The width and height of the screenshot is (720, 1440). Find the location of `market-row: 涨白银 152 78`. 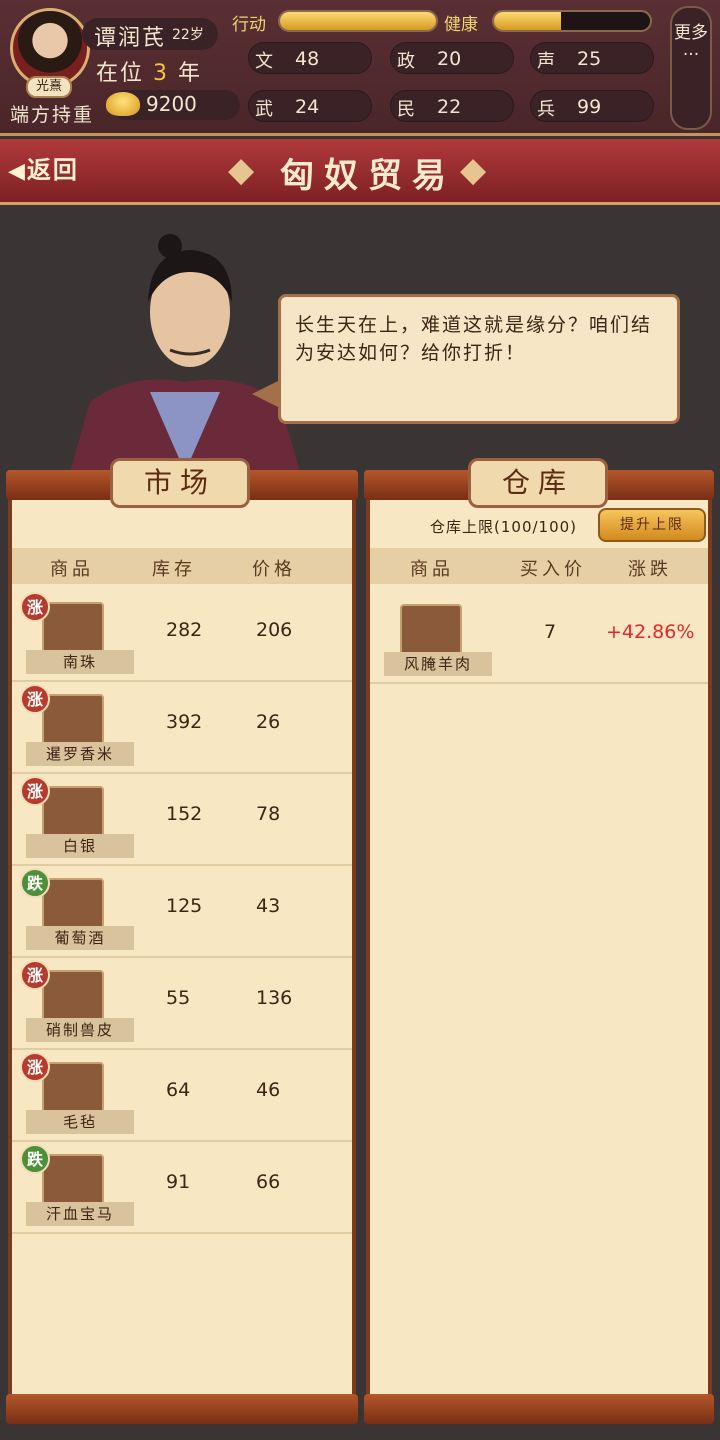

market-row: 涨白银 152 78 is located at coordinates (182, 821).